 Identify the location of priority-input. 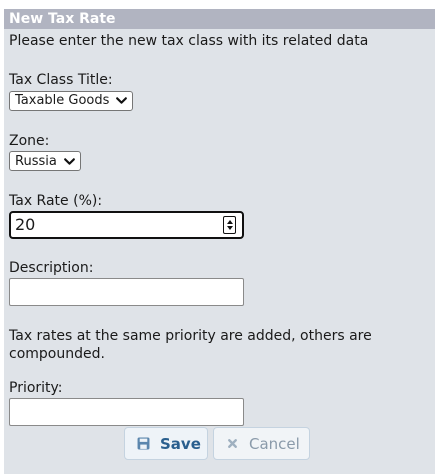
(126, 412).